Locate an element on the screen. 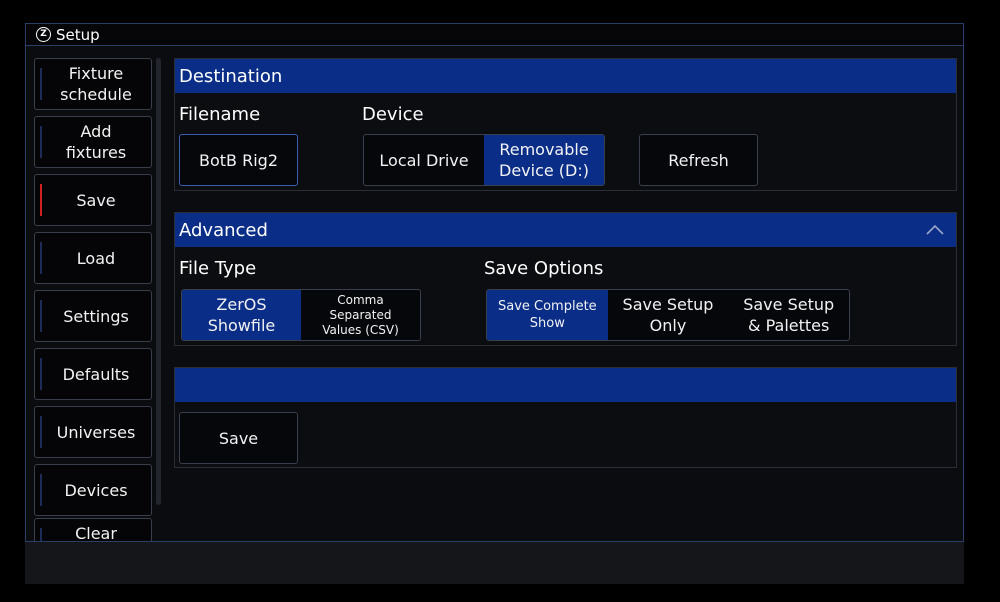 This screenshot has height=602, width=1000. device-option-local-drive: Local Drive is located at coordinates (424, 160).